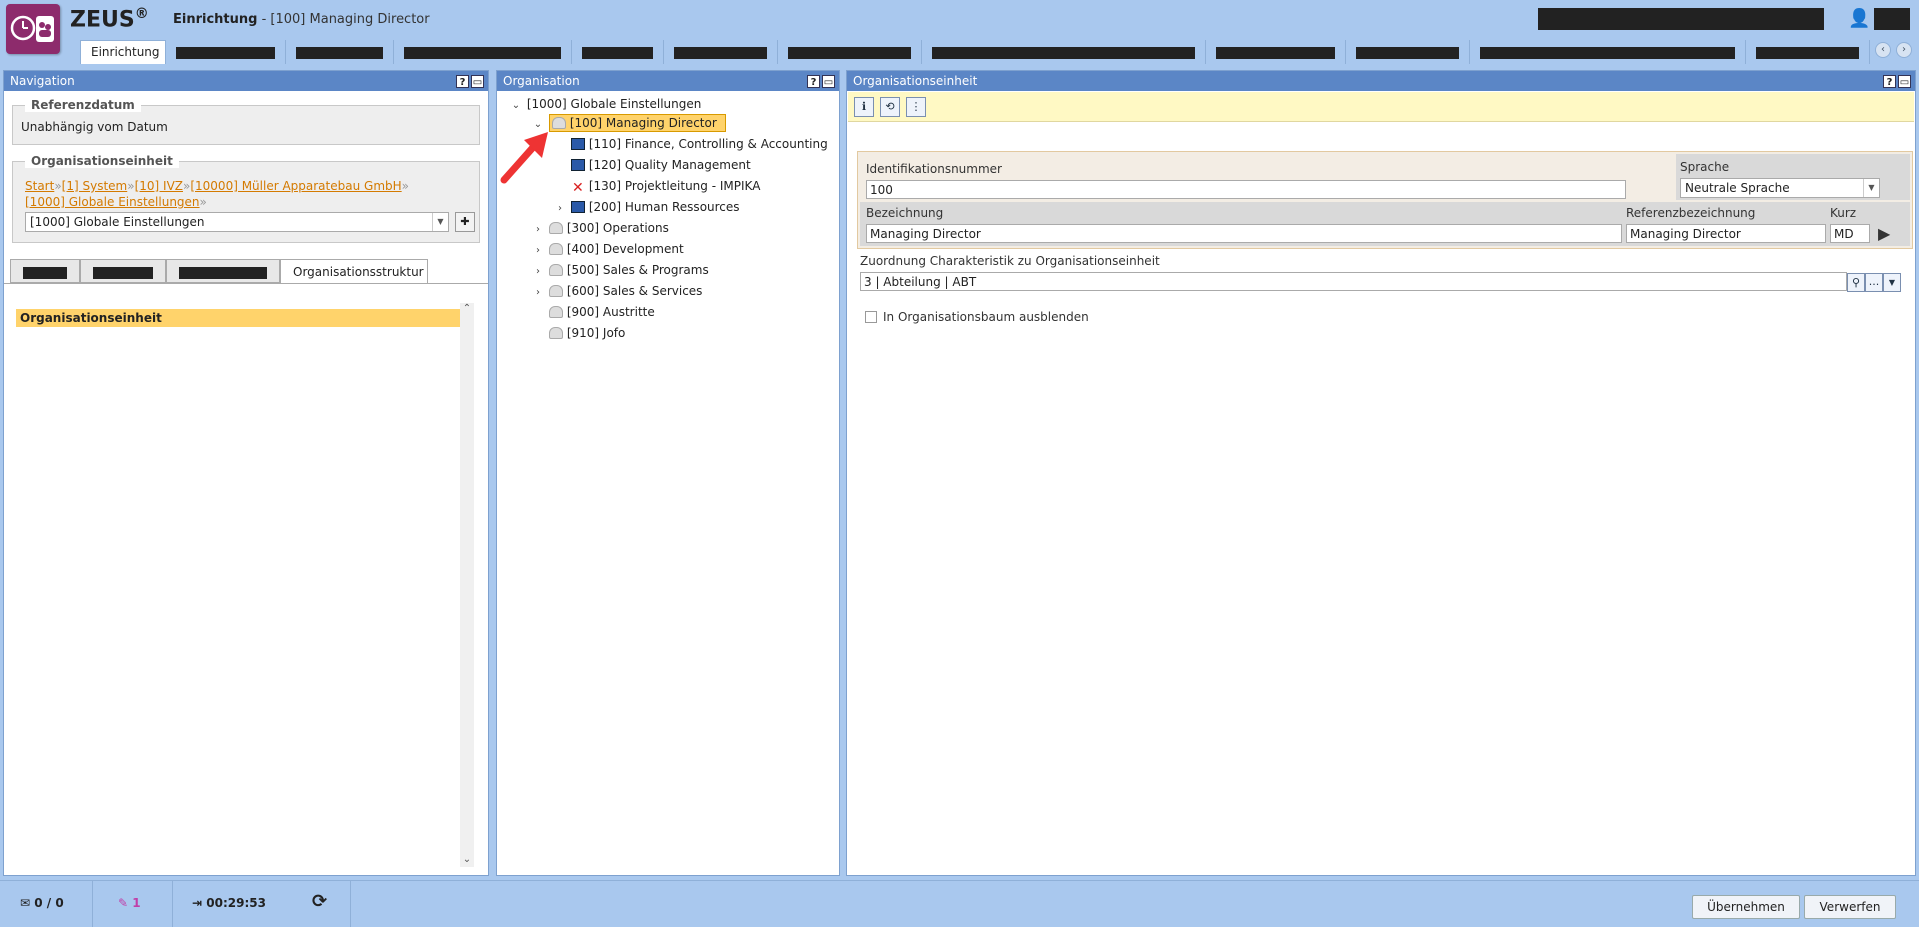 This screenshot has height=927, width=1919. What do you see at coordinates (246, 121) in the screenshot?
I see `referenzdatum-group: Referenzdatum Unabhängig vom Datum` at bounding box center [246, 121].